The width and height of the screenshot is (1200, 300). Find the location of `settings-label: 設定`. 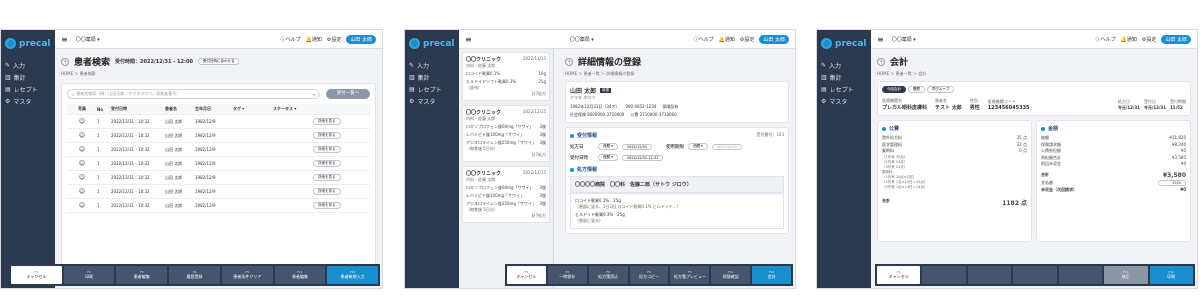

settings-label: 設定 is located at coordinates (336, 39).